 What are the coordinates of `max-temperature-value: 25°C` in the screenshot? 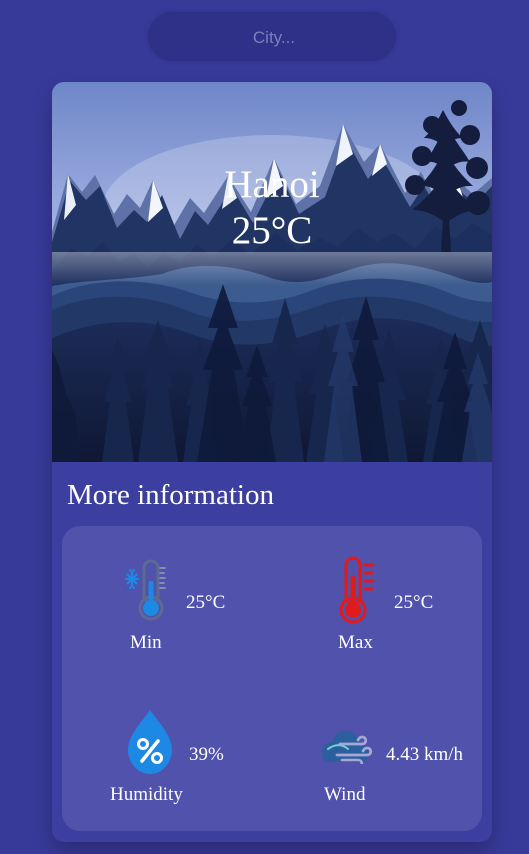 It's located at (414, 602).